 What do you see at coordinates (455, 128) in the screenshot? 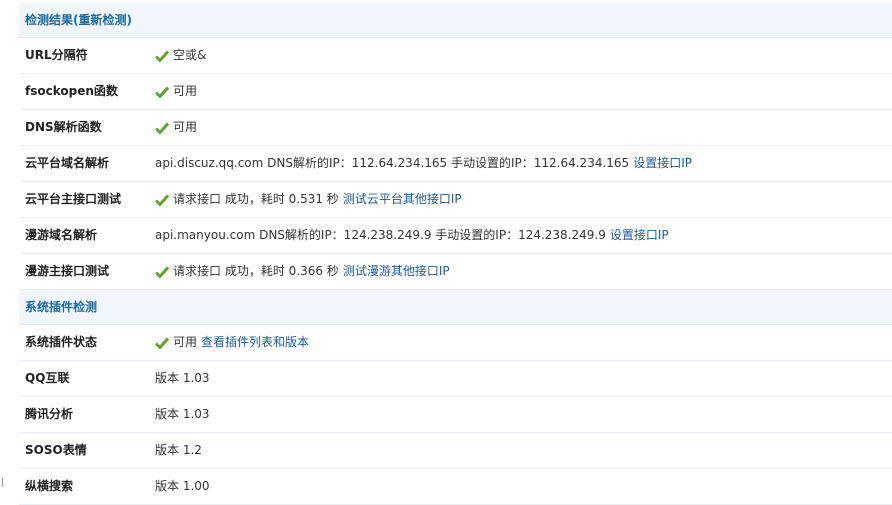
I see `row-dns-function: DNS解析函数 可用` at bounding box center [455, 128].